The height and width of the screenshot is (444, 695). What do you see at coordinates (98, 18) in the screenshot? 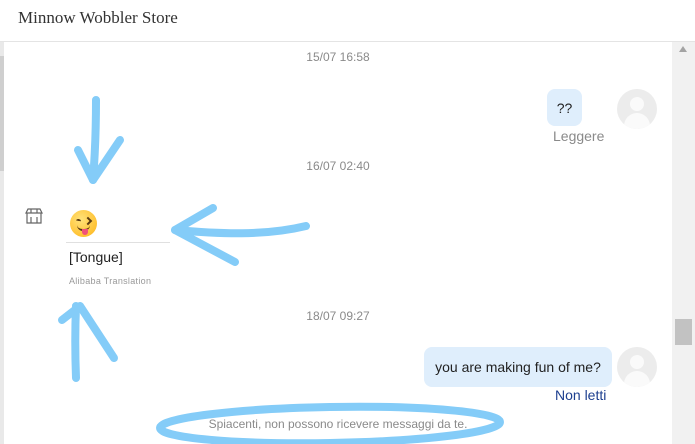
I see `store-name: Minnow Wobbler Store` at bounding box center [98, 18].